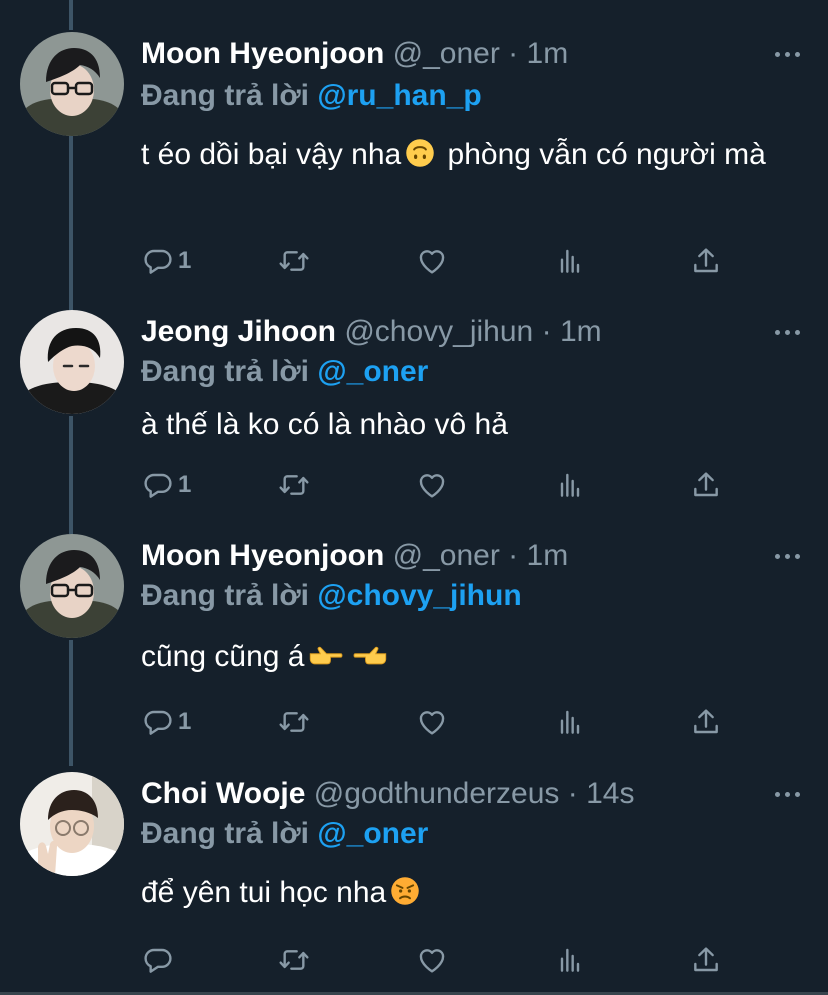 The image size is (828, 995). Describe the element at coordinates (311, 96) in the screenshot. I see `replying-to: Đang trả lời @ru_han_p` at that location.